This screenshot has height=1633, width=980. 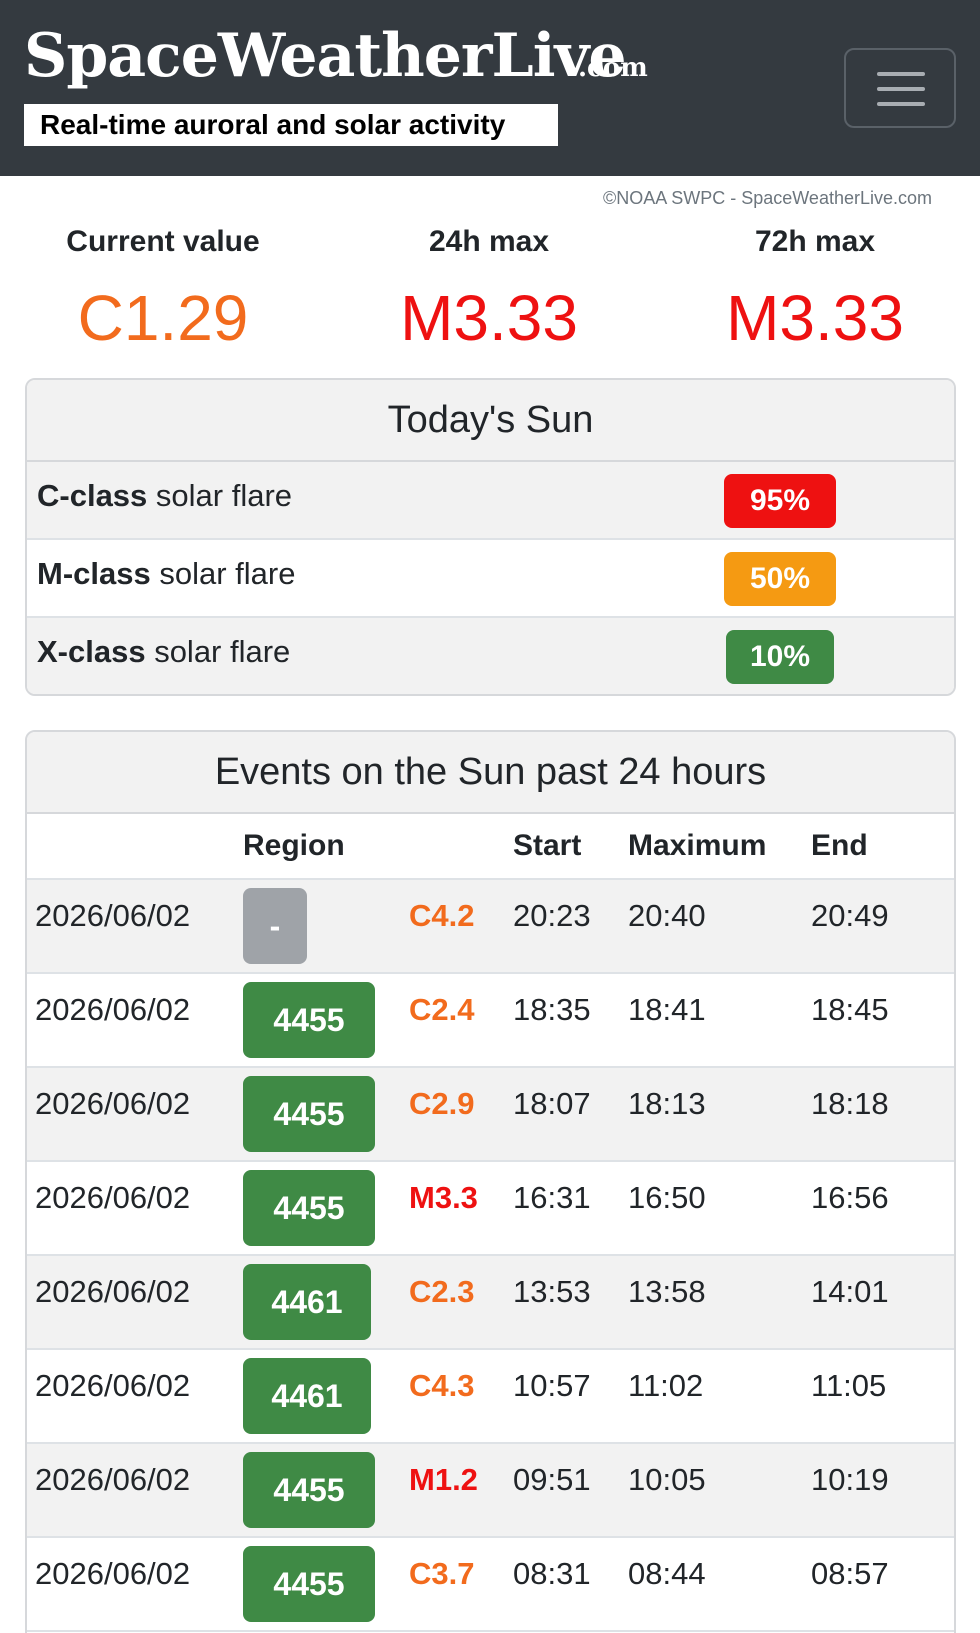 I want to click on event-class: M3.3, so click(x=443, y=1197).